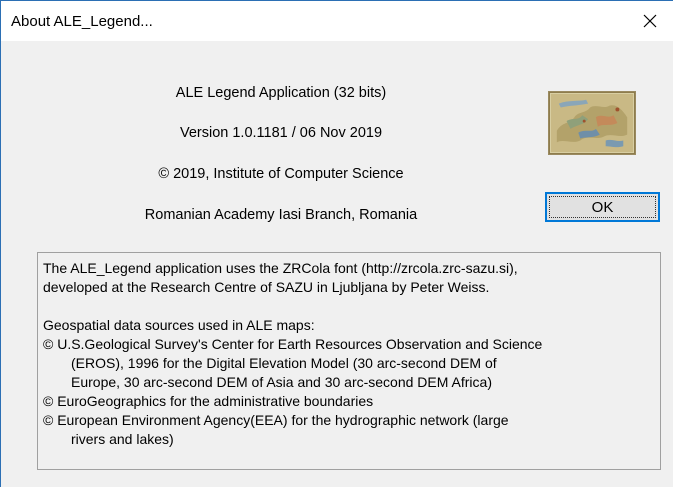 This screenshot has width=673, height=487. Describe the element at coordinates (281, 133) in the screenshot. I see `version-label: Version 1.0.1181 / 06 Nov 2019` at that location.